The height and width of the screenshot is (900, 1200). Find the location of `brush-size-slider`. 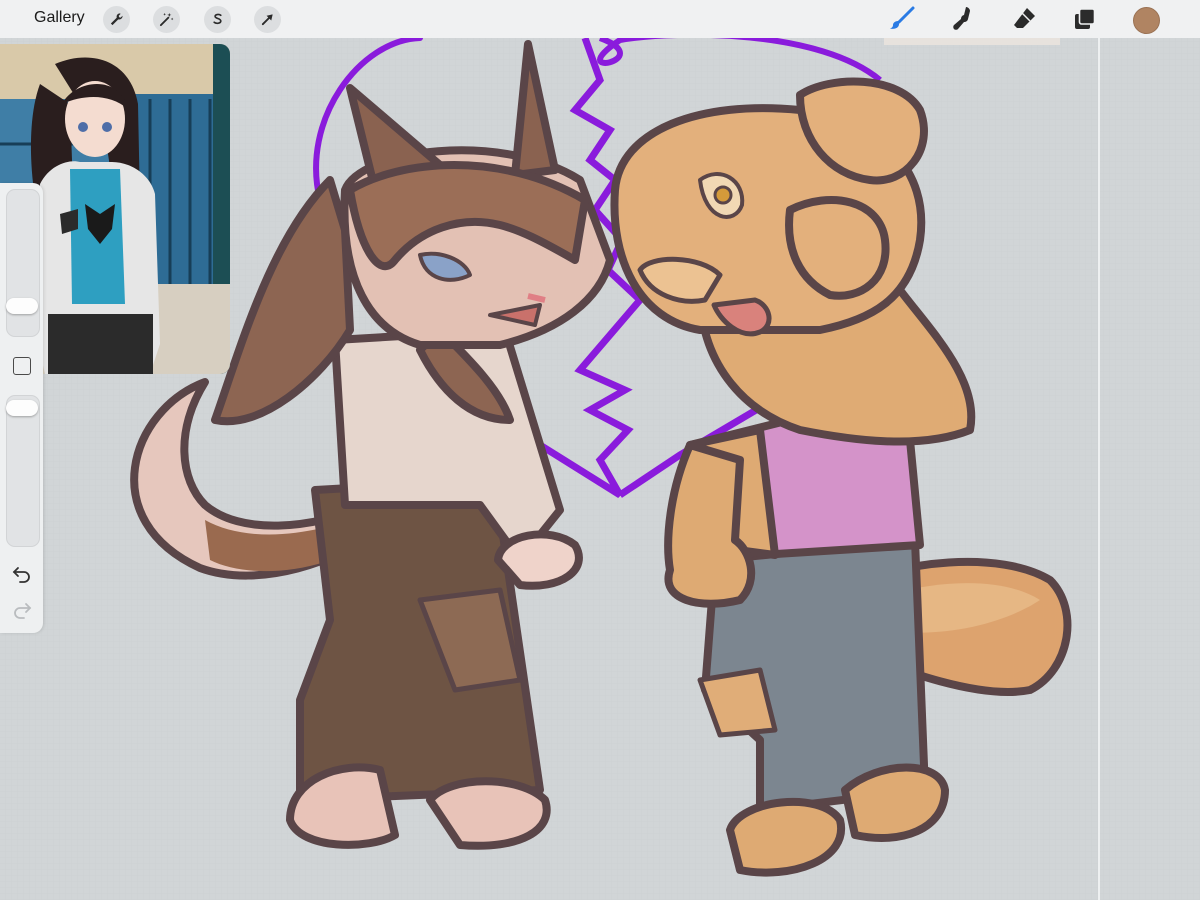

brush-size-slider is located at coordinates (23, 263).